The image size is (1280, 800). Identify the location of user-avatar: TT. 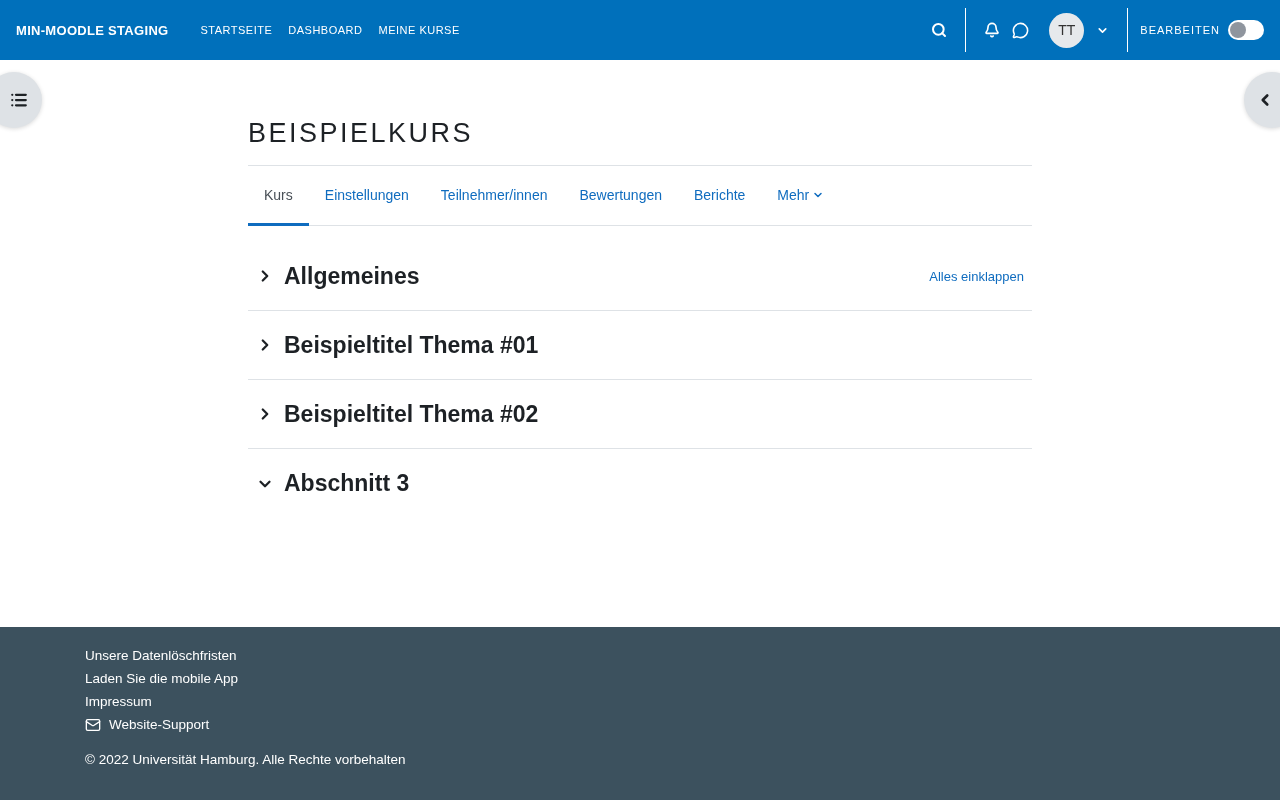
(1067, 30).